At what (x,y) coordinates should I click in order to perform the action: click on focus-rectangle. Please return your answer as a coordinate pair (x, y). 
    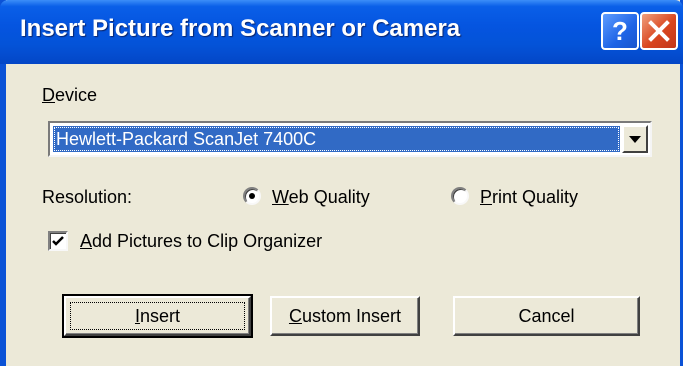
    Looking at the image, I should click on (157, 316).